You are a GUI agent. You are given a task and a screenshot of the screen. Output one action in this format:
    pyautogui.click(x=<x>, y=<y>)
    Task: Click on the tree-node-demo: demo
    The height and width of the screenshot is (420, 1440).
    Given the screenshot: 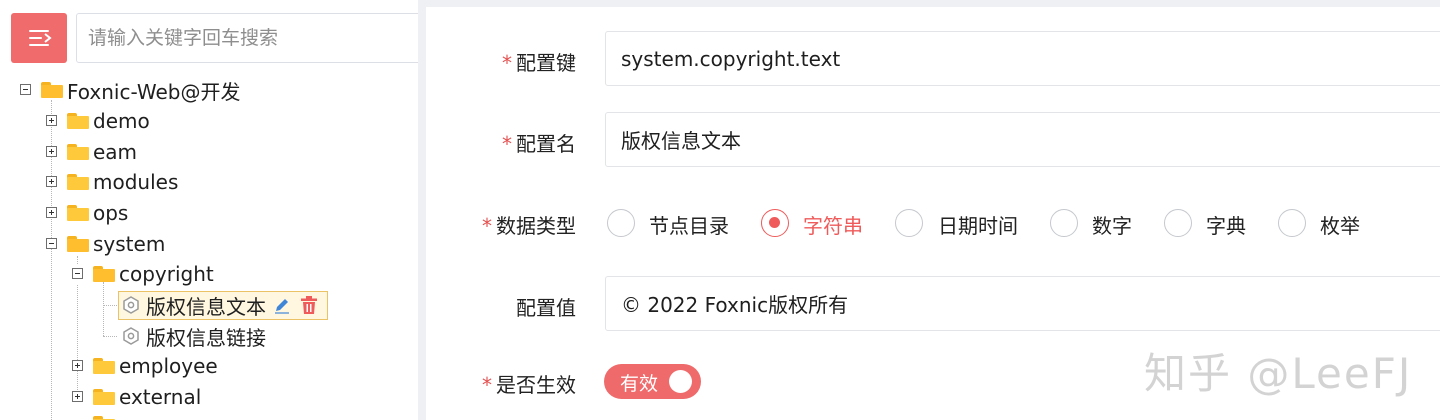 What is the action you would take?
    pyautogui.click(x=121, y=121)
    